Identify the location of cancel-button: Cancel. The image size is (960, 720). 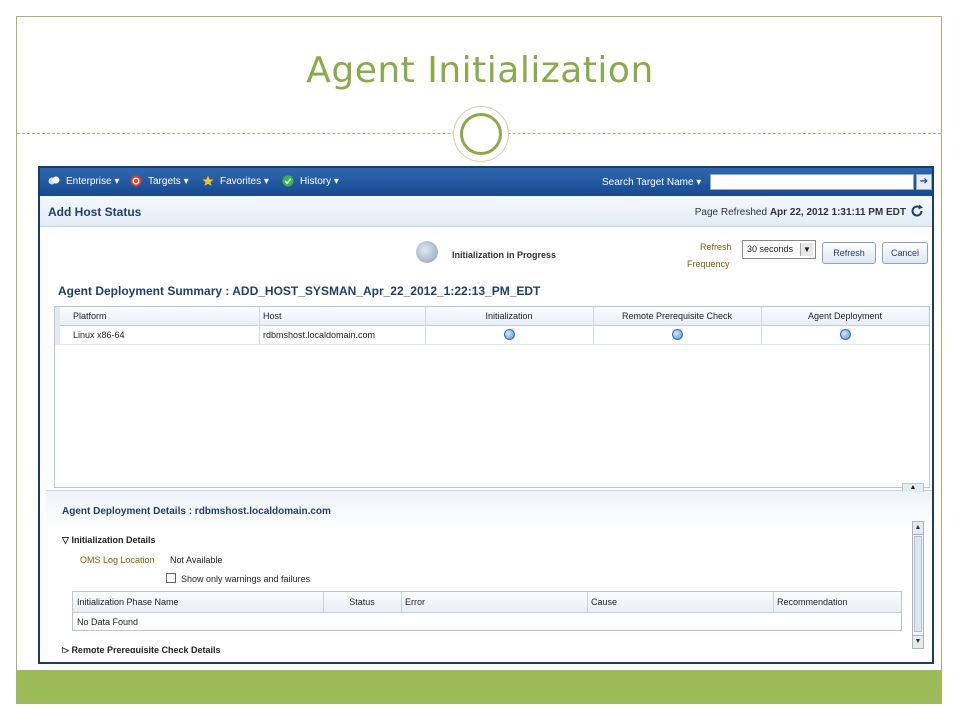
(905, 253).